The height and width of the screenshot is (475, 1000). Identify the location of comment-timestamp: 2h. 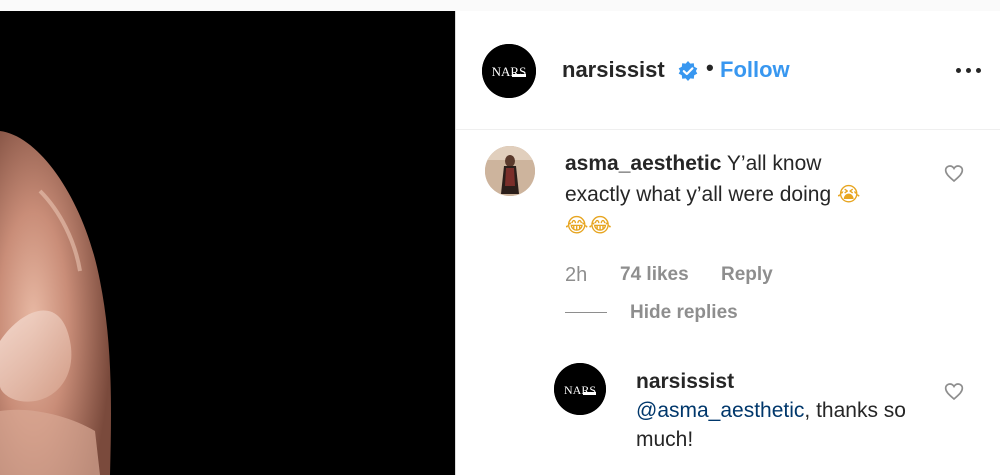
(576, 275).